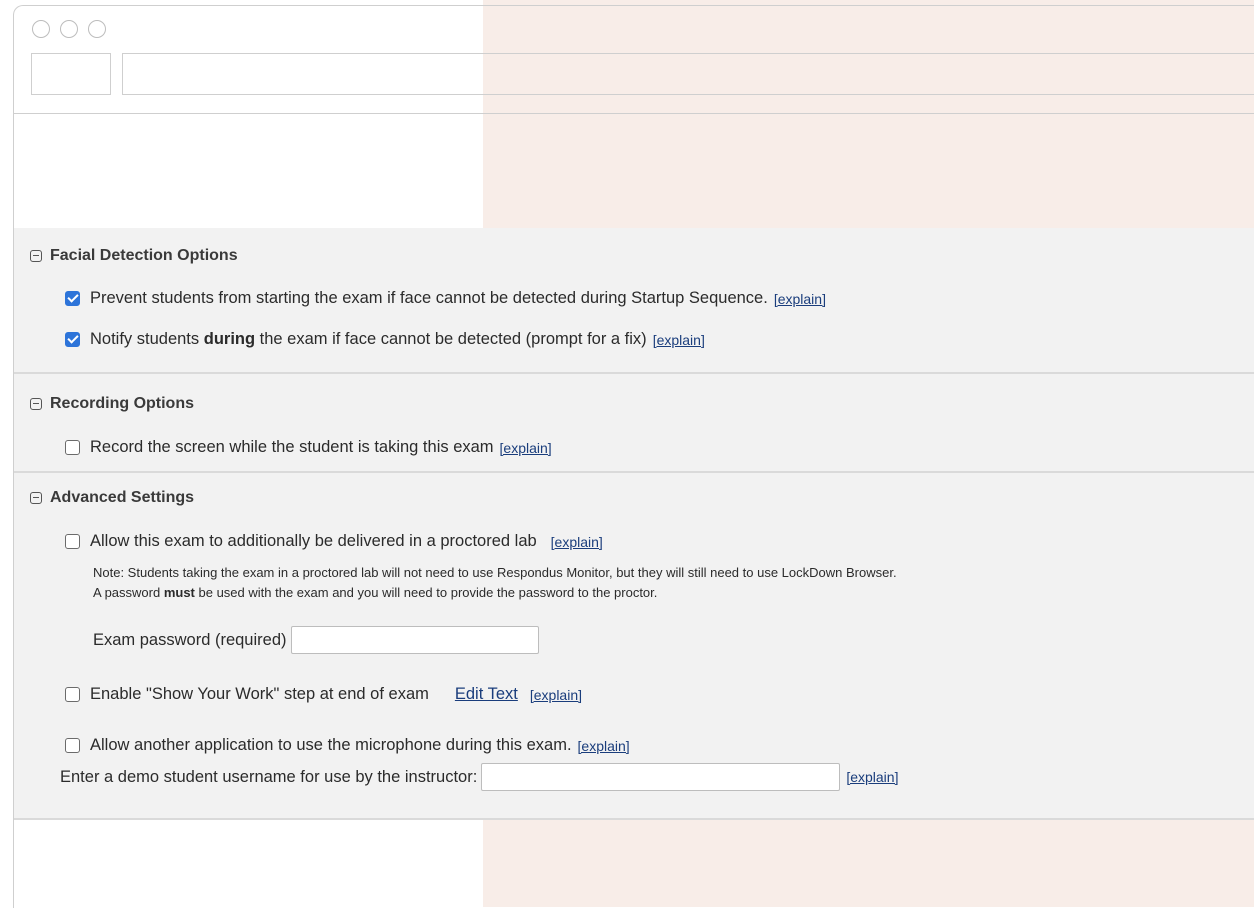 This screenshot has width=1254, height=908. I want to click on notify-during-checkbox, so click(72, 339).